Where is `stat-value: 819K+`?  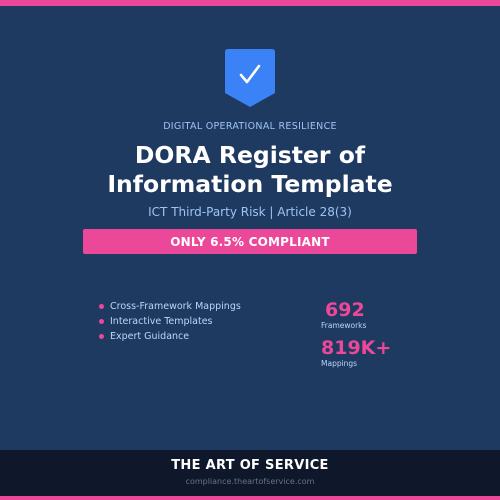 stat-value: 819K+ is located at coordinates (356, 348).